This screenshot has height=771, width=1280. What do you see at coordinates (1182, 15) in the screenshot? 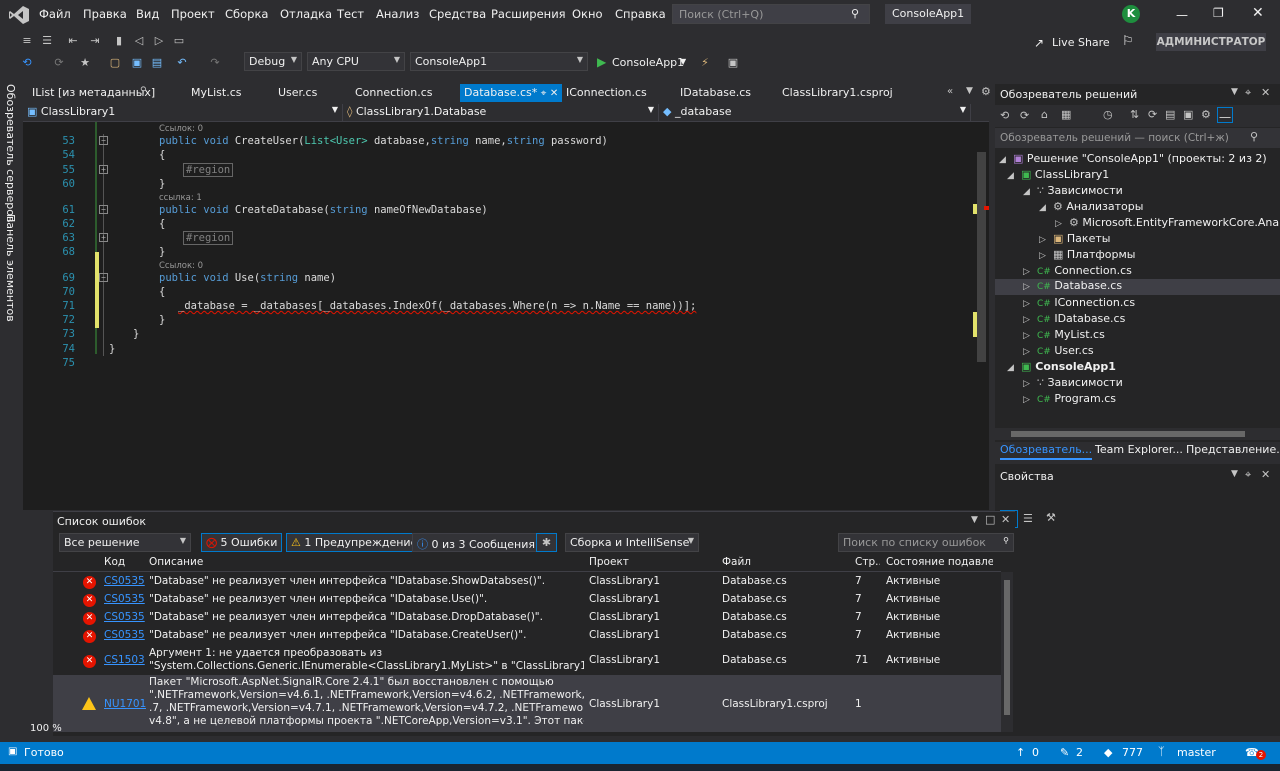
I see `minimize-icon: —` at bounding box center [1182, 15].